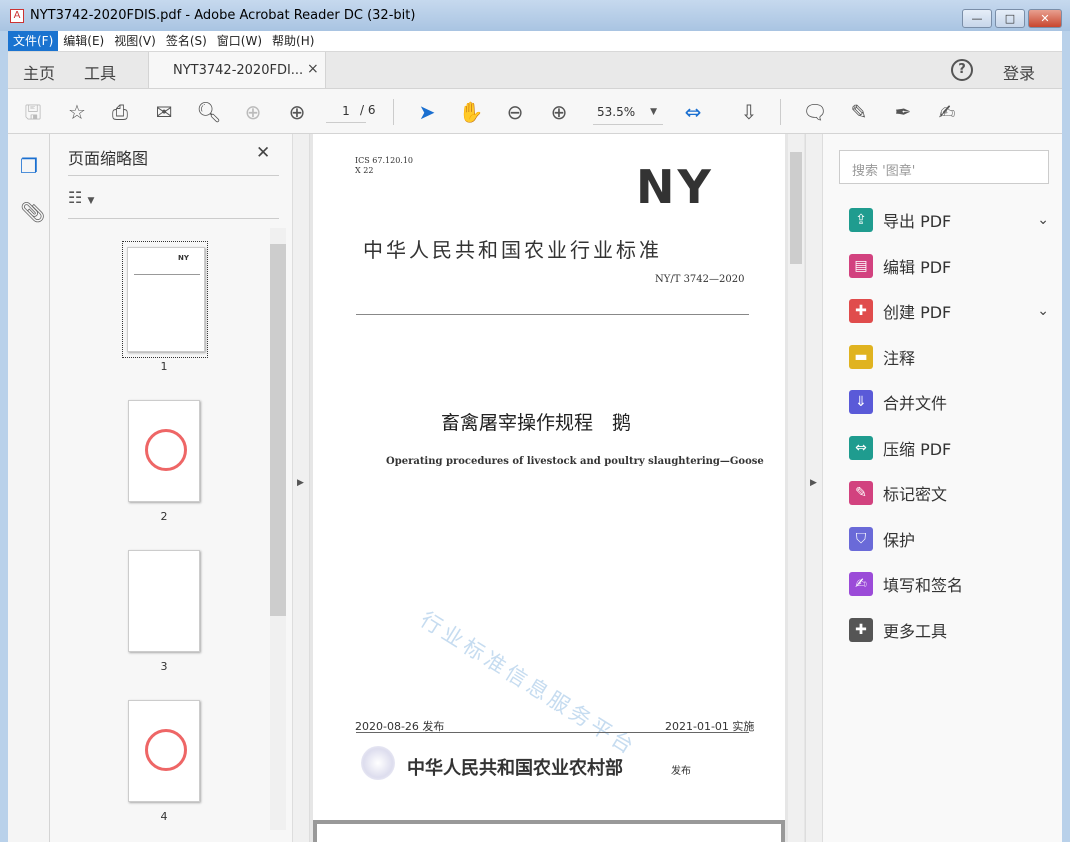 This screenshot has height=842, width=1070. What do you see at coordinates (239, 41) in the screenshot?
I see `menu-window: 窗口(W)` at bounding box center [239, 41].